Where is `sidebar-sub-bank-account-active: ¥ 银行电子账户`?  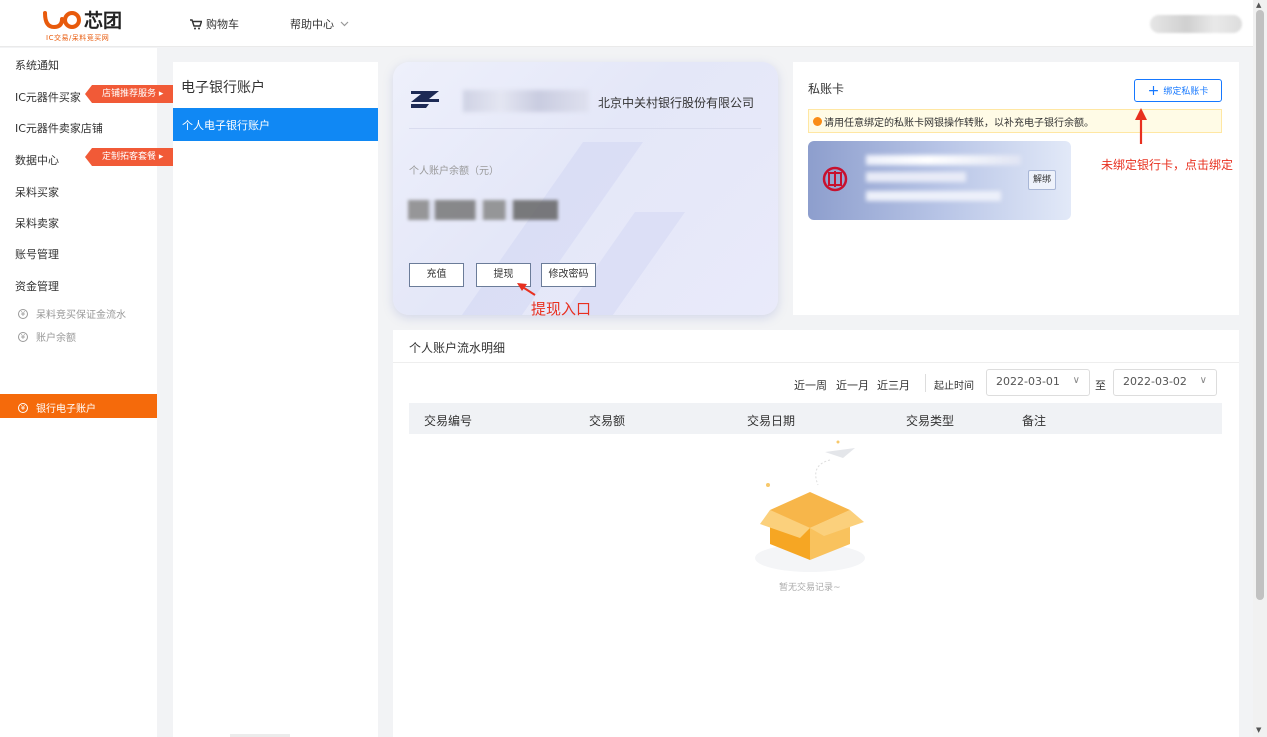
sidebar-sub-bank-account-active: ¥ 银行电子账户 is located at coordinates (78, 406).